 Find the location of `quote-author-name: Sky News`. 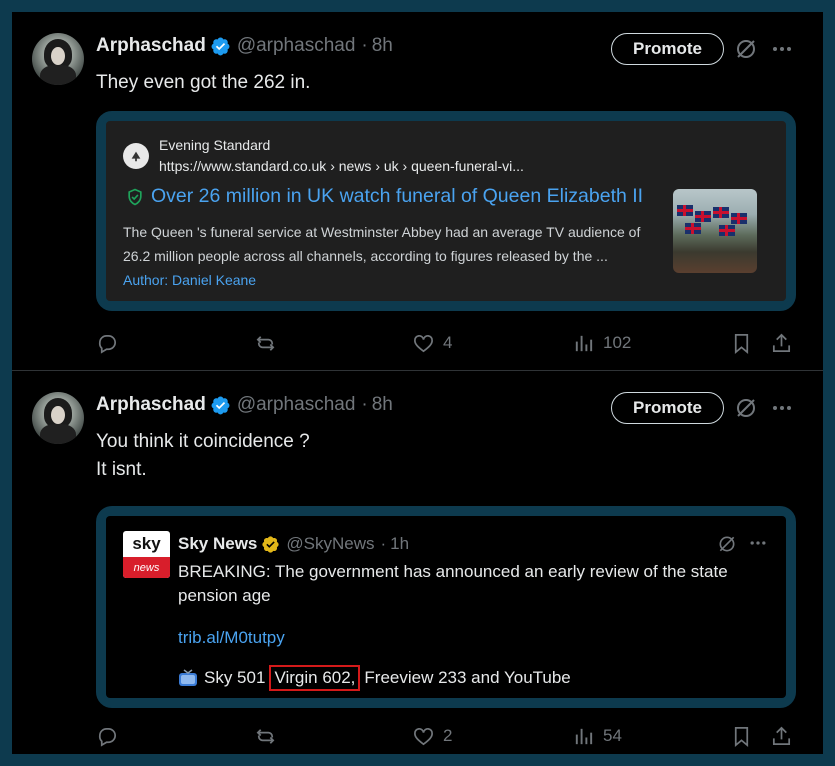

quote-author-name: Sky News is located at coordinates (217, 544).